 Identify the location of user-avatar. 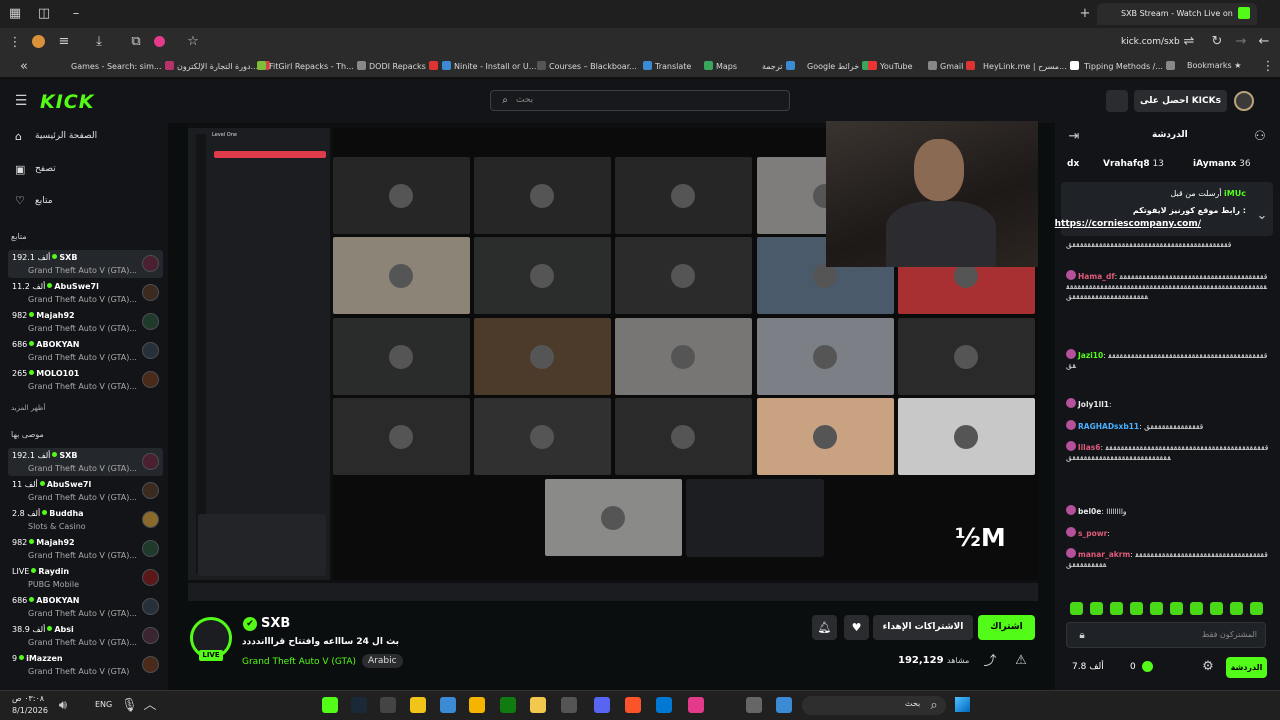
(1244, 101).